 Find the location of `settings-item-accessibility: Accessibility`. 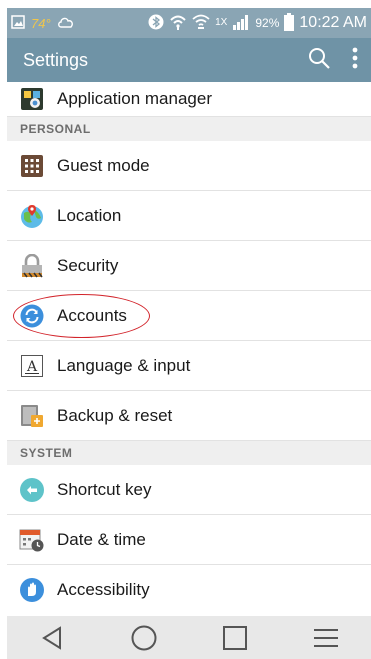

settings-item-accessibility: Accessibility is located at coordinates (189, 590).